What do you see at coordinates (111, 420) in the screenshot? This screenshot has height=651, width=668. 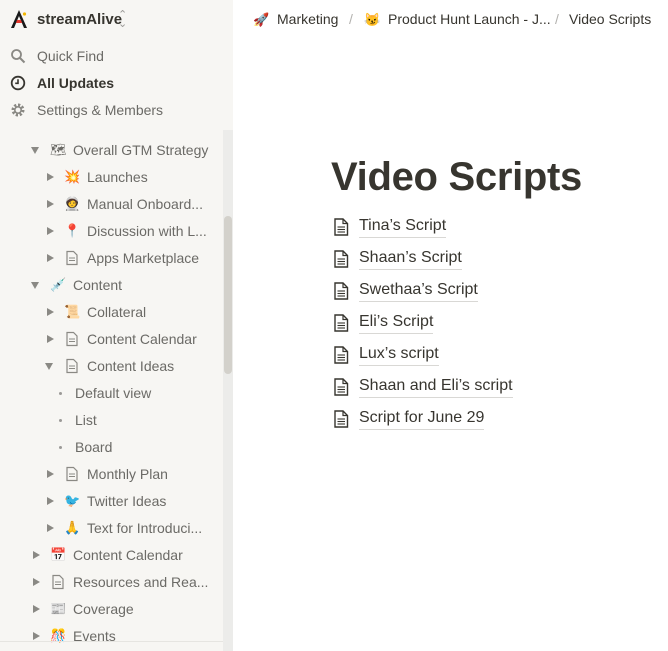 I see `tree-item-list-view: List` at bounding box center [111, 420].